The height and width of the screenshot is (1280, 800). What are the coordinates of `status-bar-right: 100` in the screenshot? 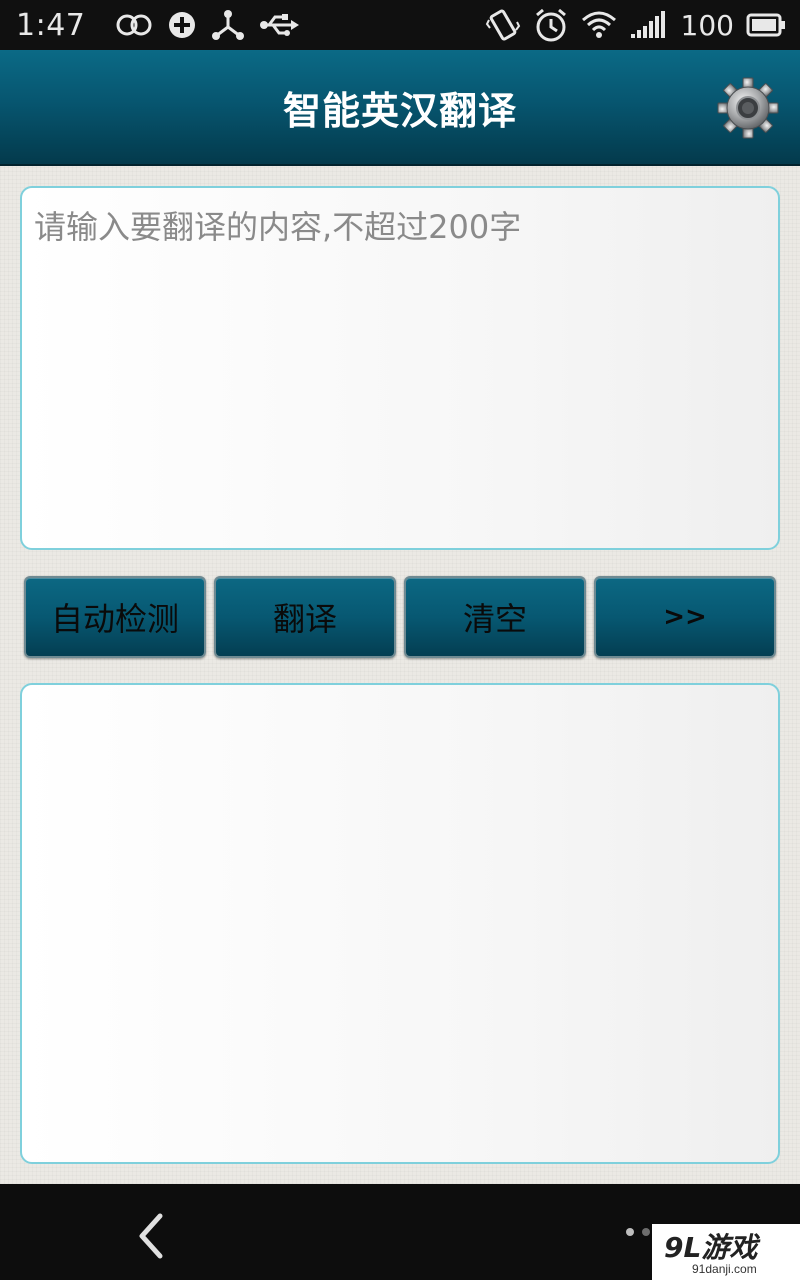 It's located at (635, 25).